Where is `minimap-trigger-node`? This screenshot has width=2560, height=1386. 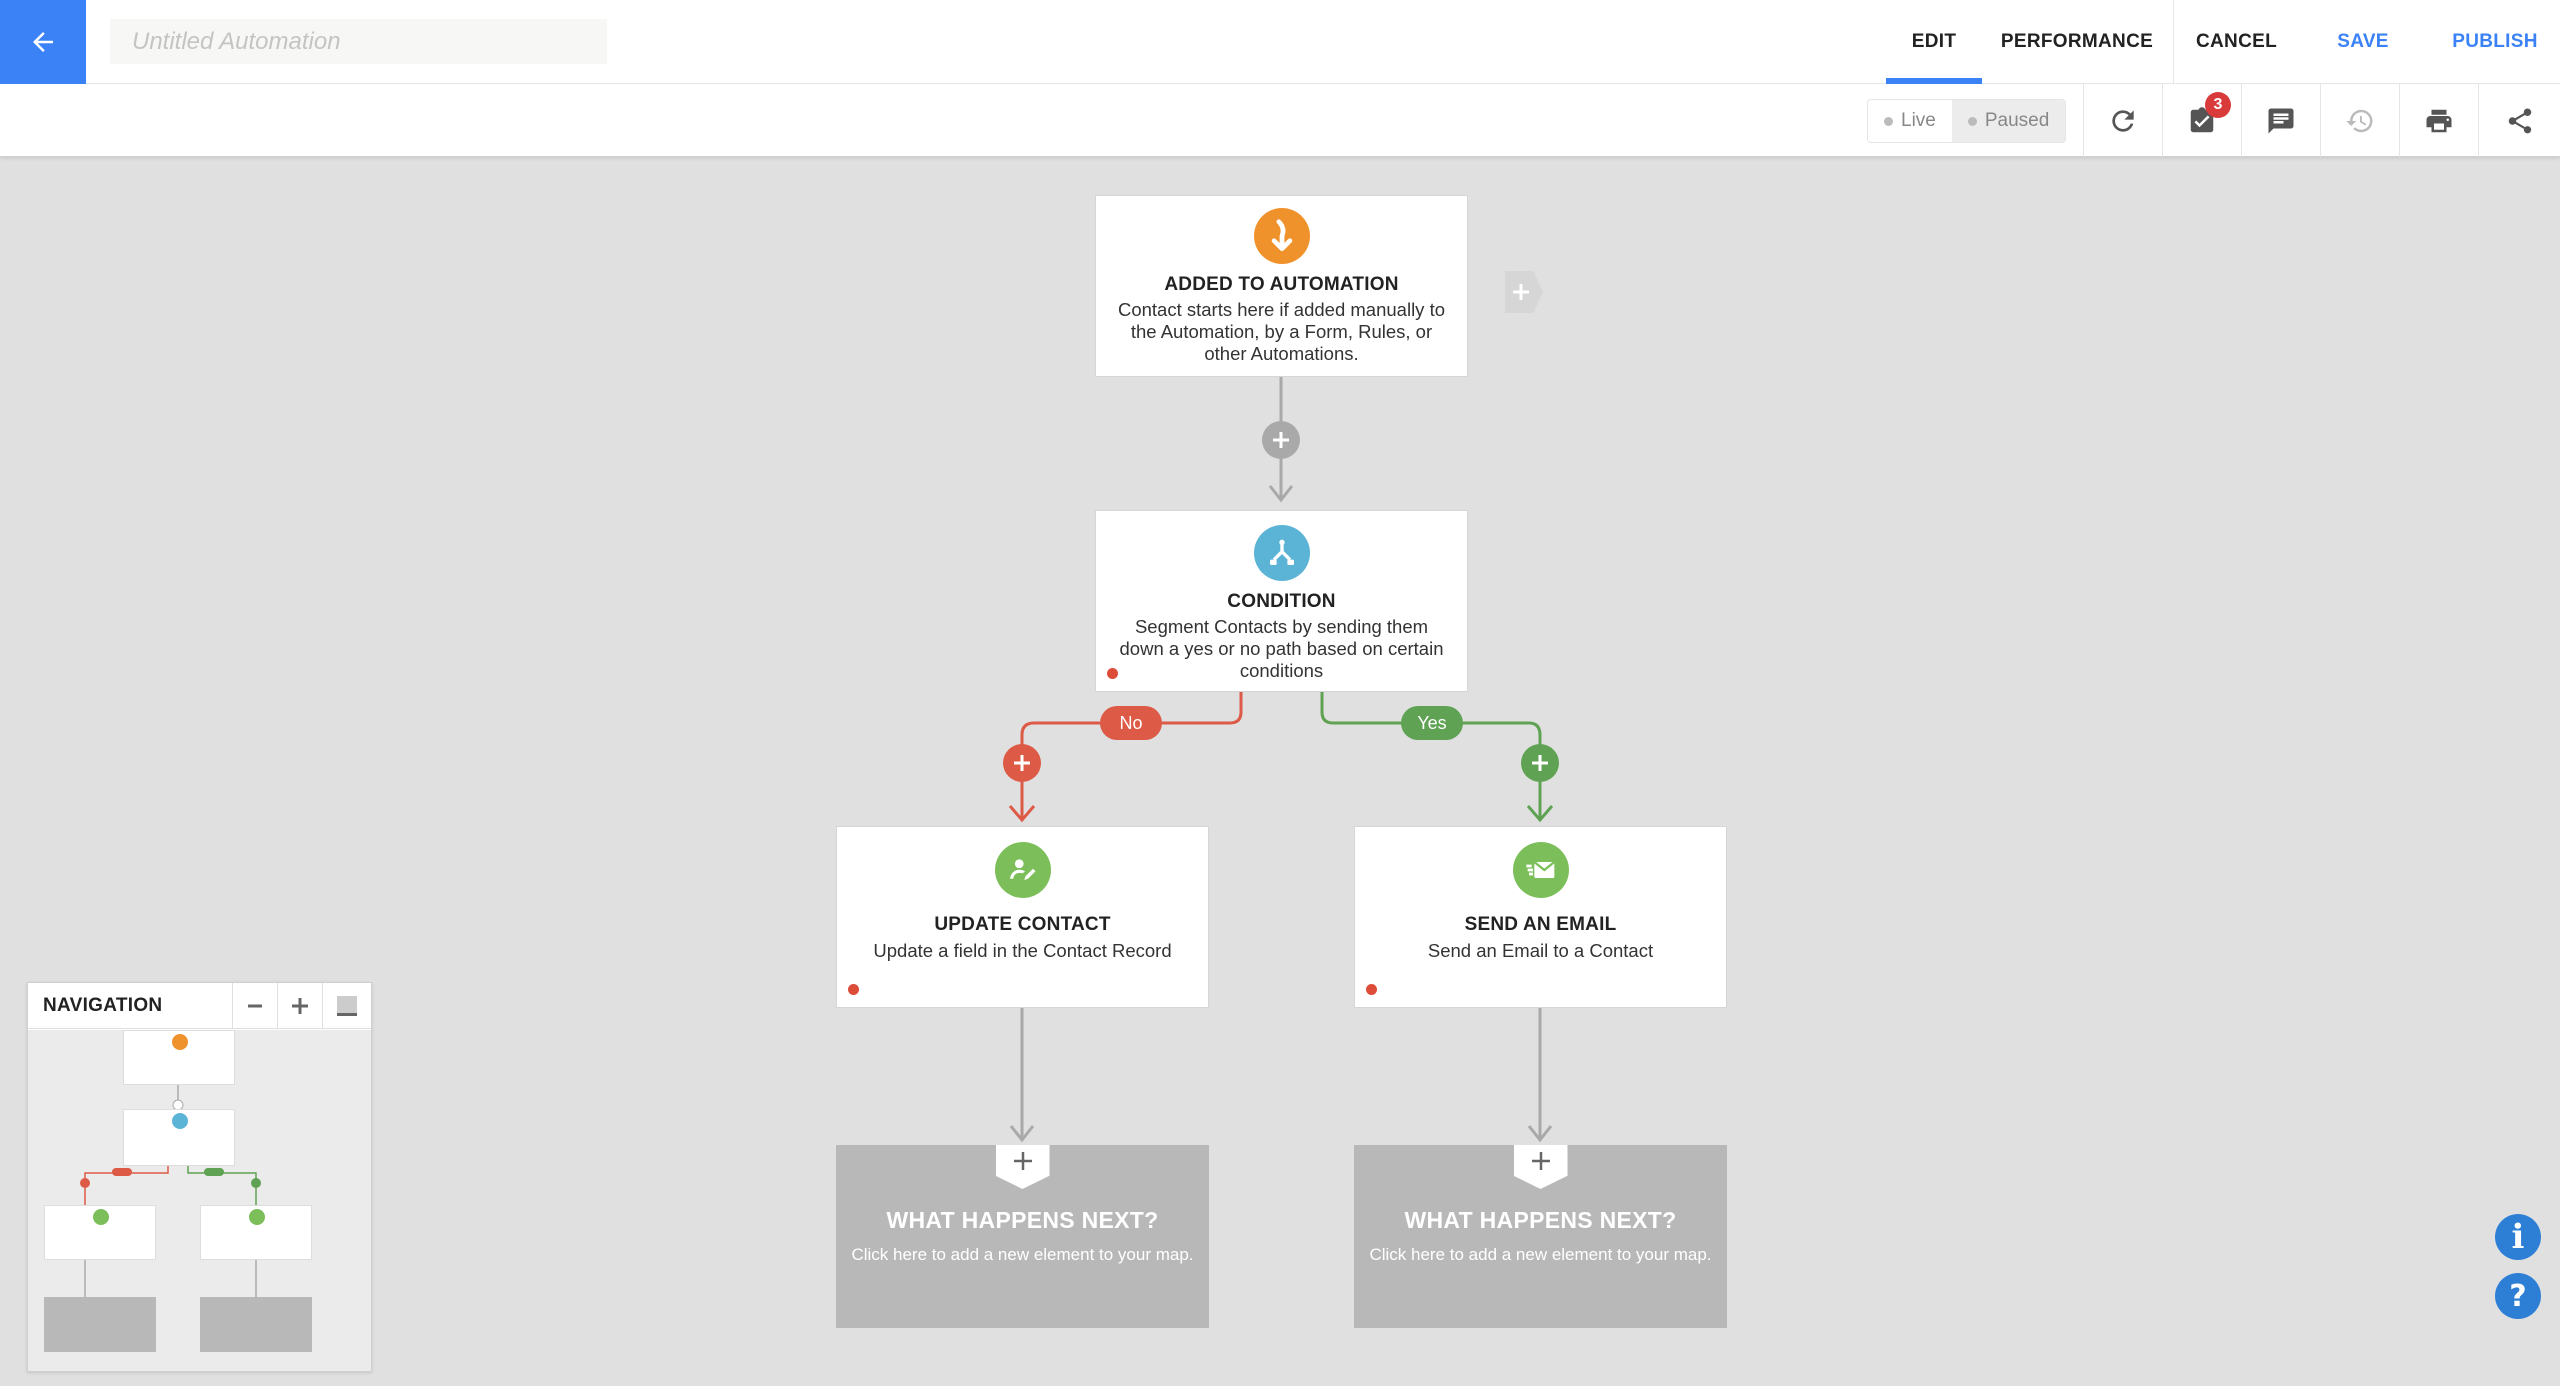
minimap-trigger-node is located at coordinates (179, 1057).